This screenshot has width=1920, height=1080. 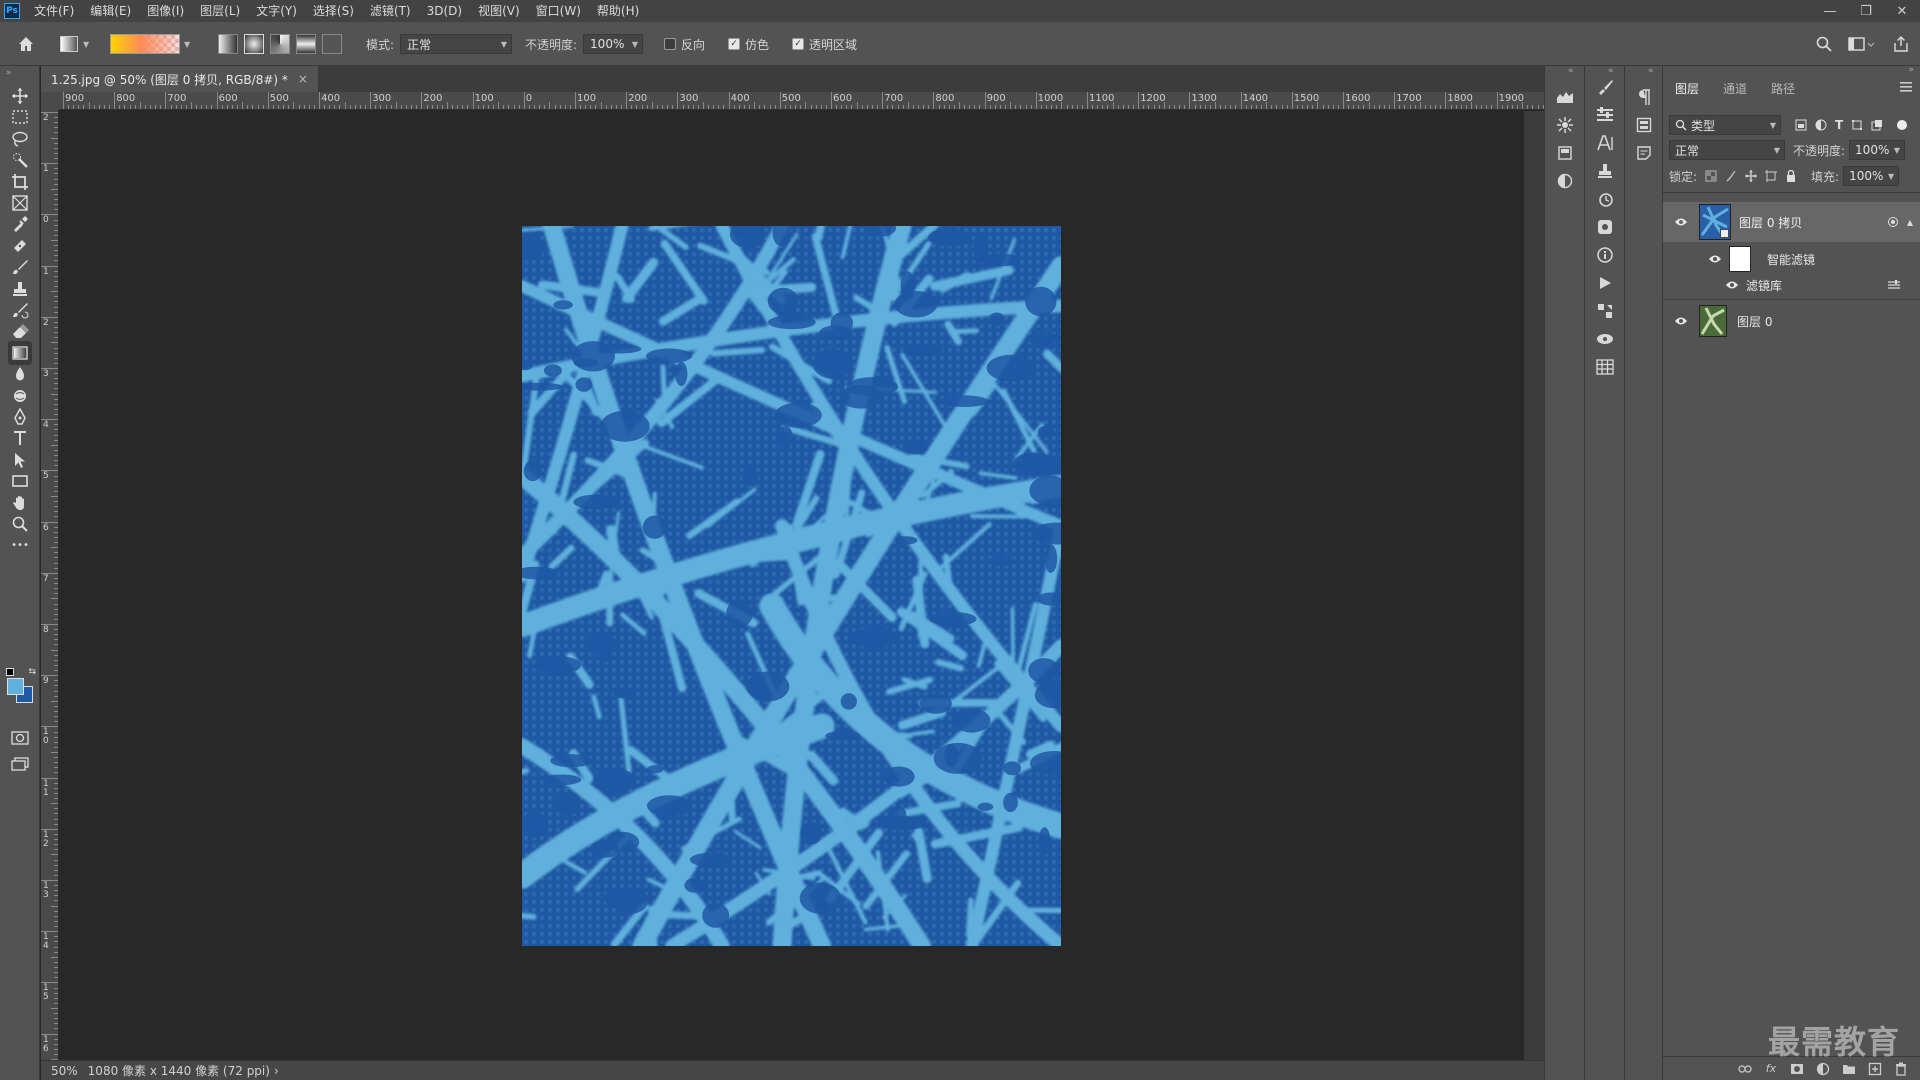 I want to click on history-brush-tool-icon, so click(x=20, y=310).